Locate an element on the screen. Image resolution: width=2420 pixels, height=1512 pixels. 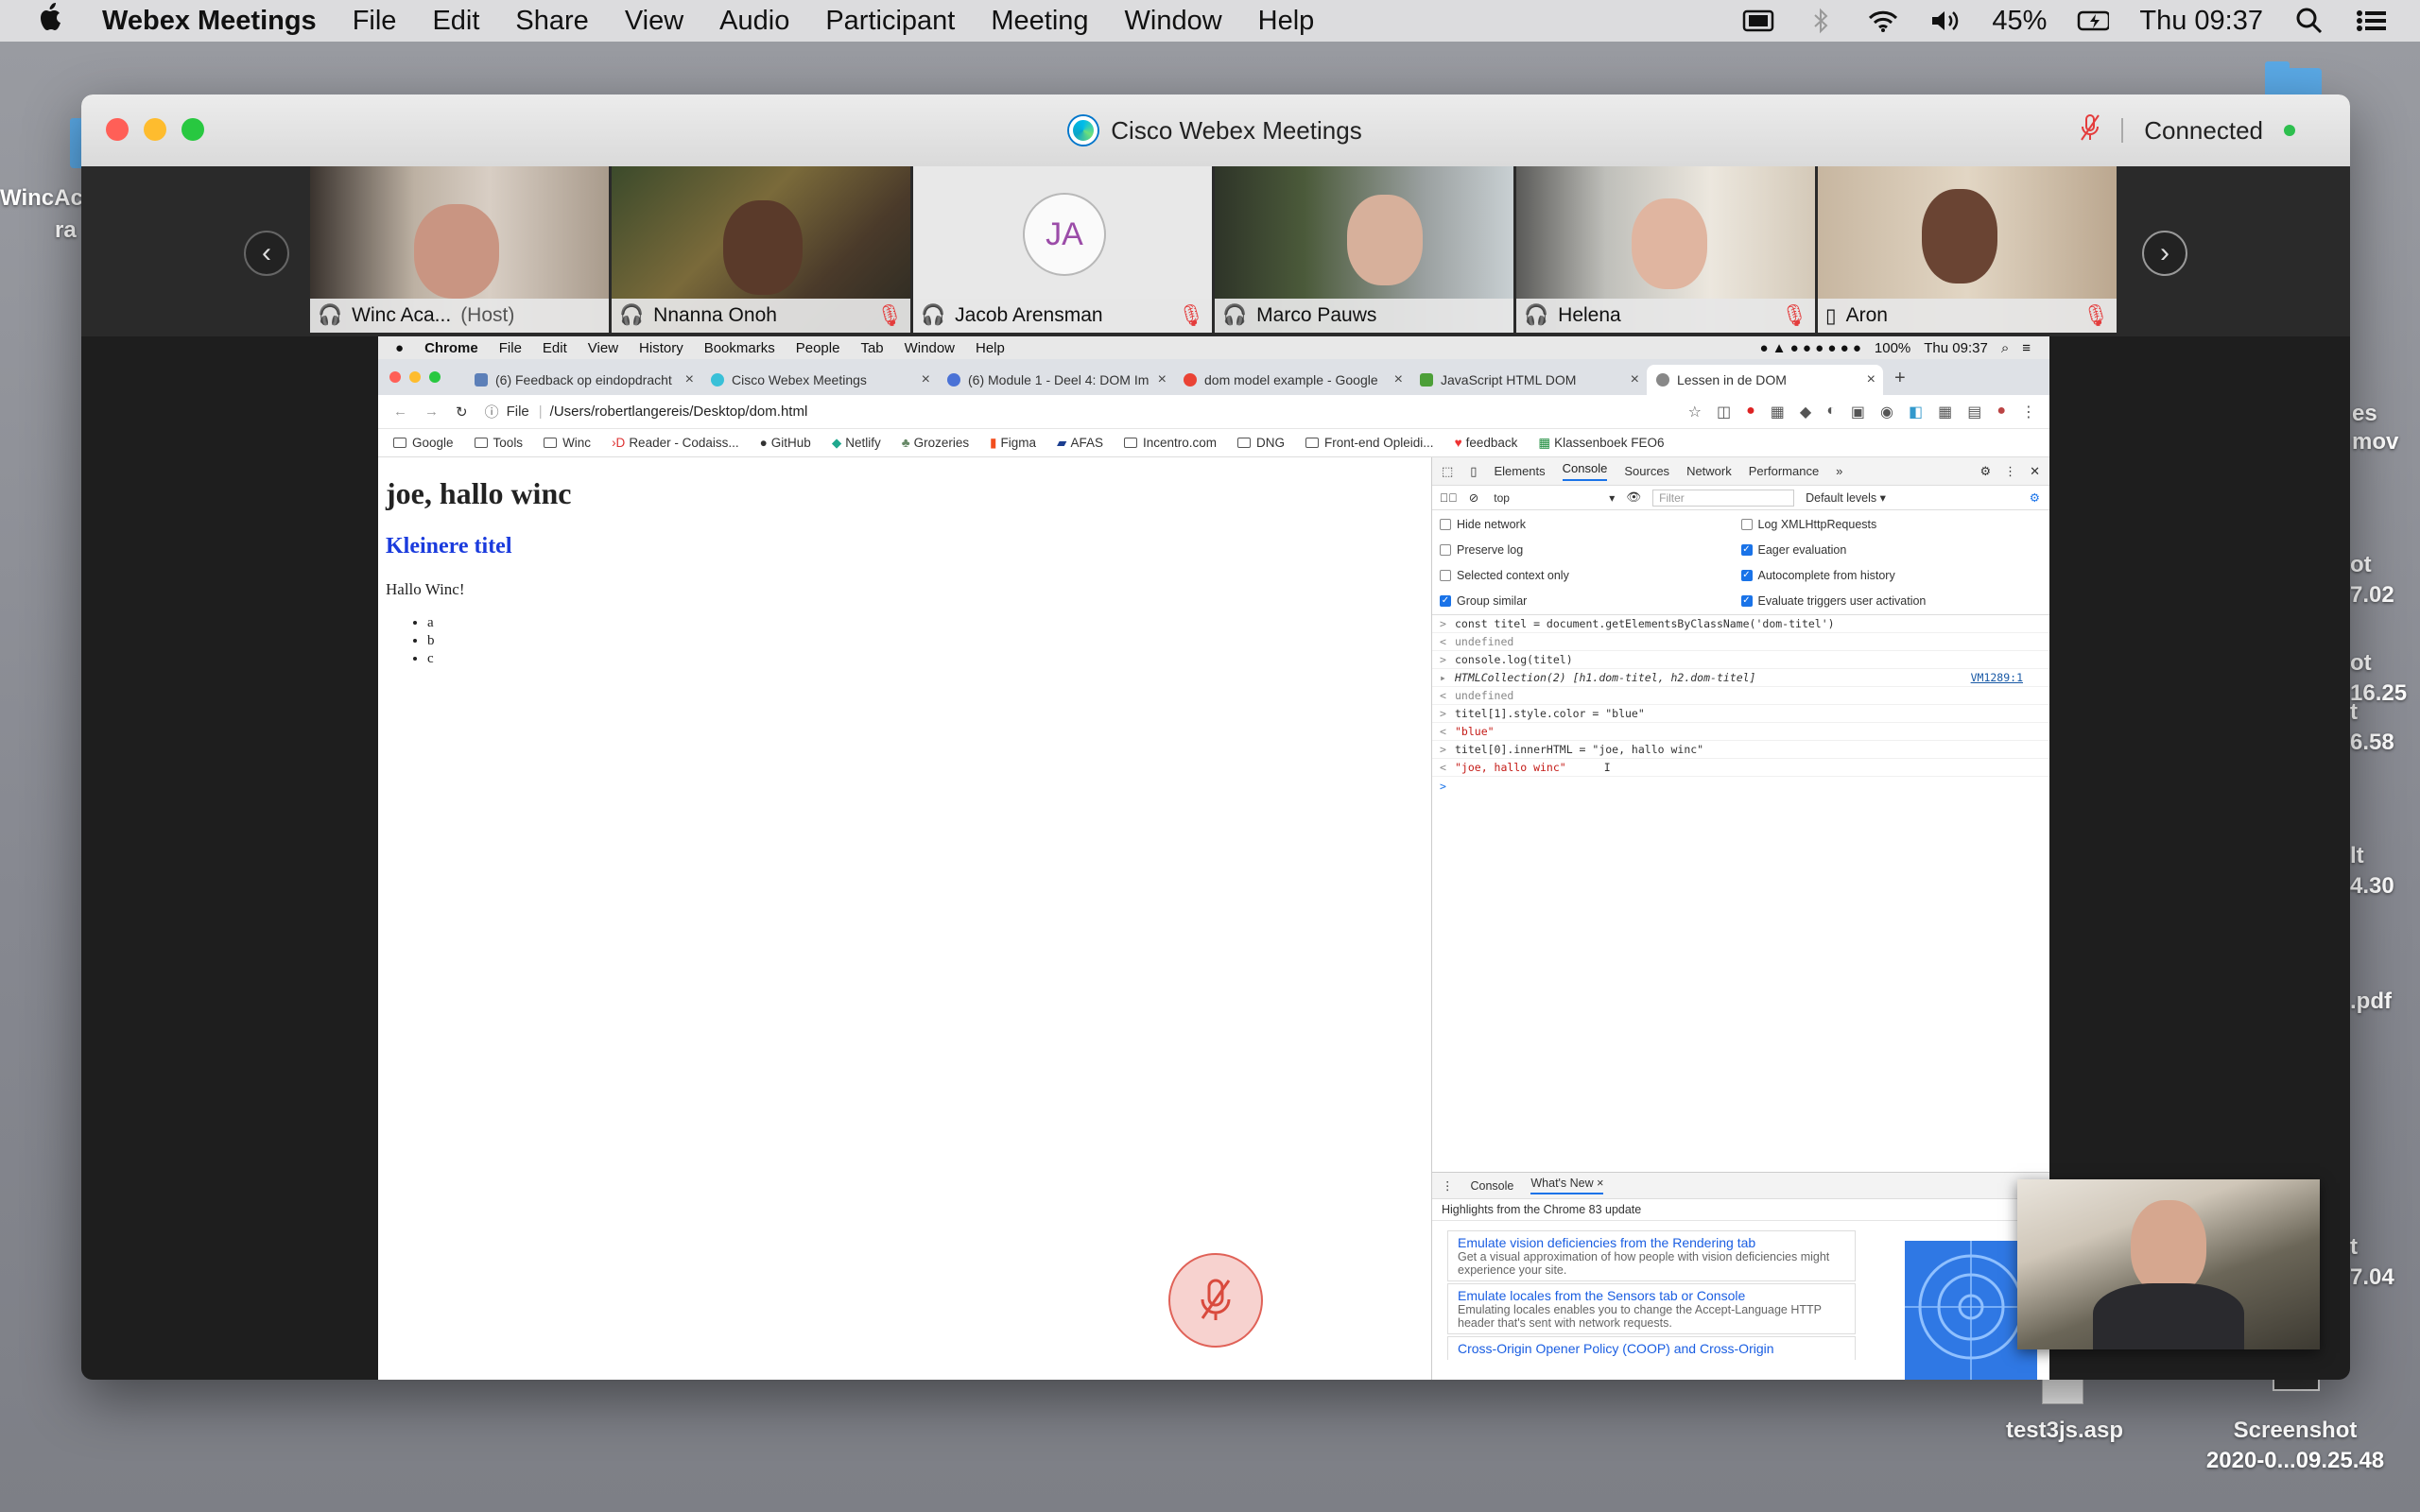
zoom-window-button is located at coordinates (193, 129).